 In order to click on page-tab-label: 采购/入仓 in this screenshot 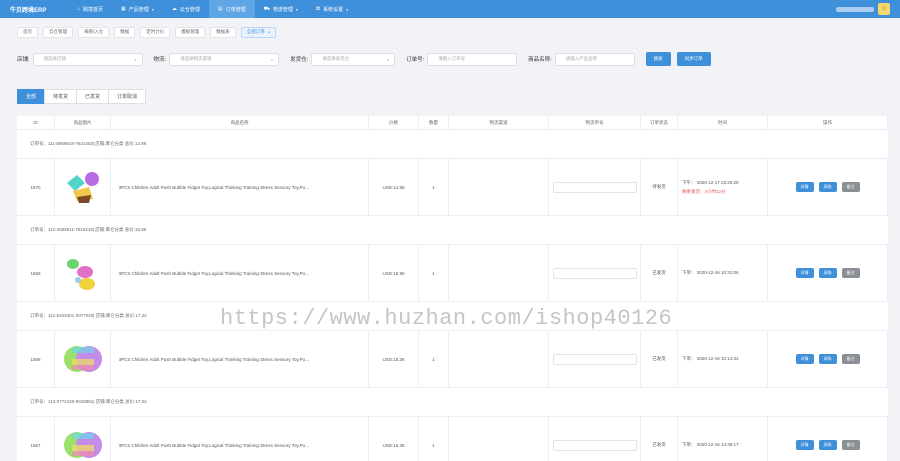, I will do `click(94, 31)`.